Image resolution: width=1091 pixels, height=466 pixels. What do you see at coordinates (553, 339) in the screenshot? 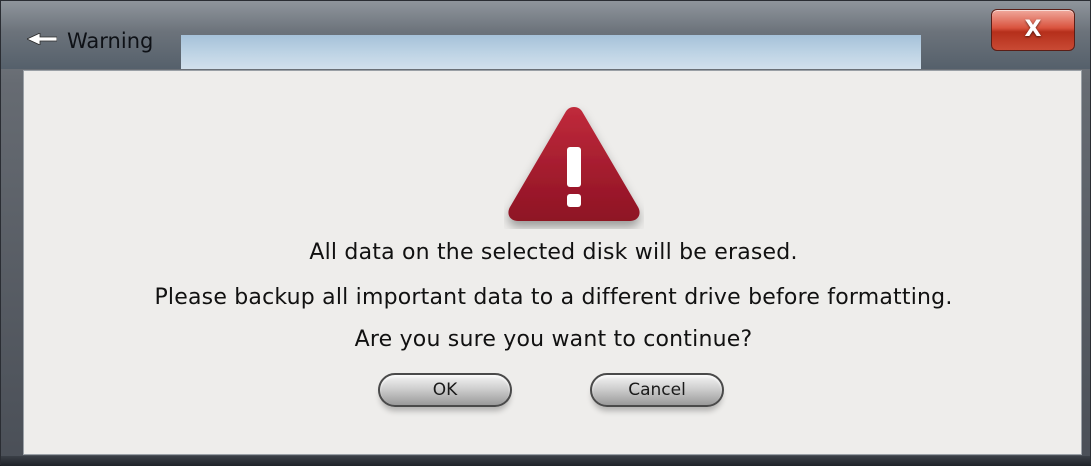
I see `message-line-3: Are you sure you want to continue?` at bounding box center [553, 339].